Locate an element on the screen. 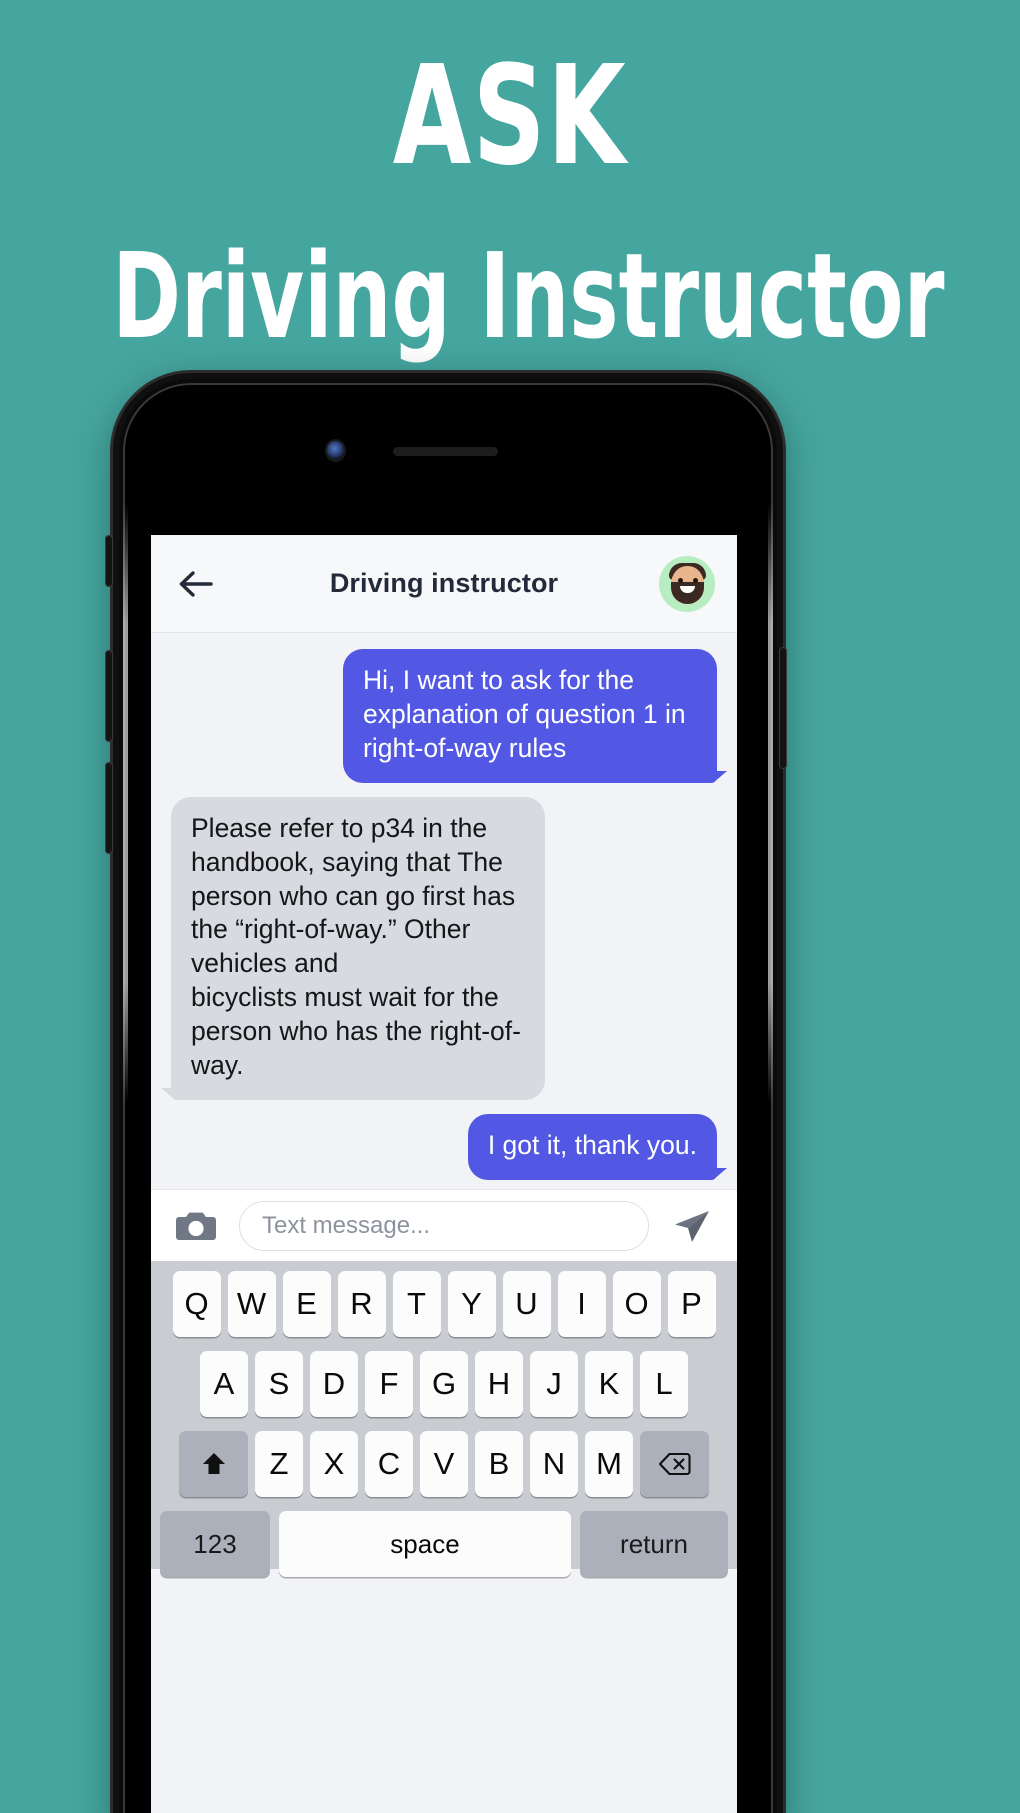  key-y: Y is located at coordinates (471, 1304).